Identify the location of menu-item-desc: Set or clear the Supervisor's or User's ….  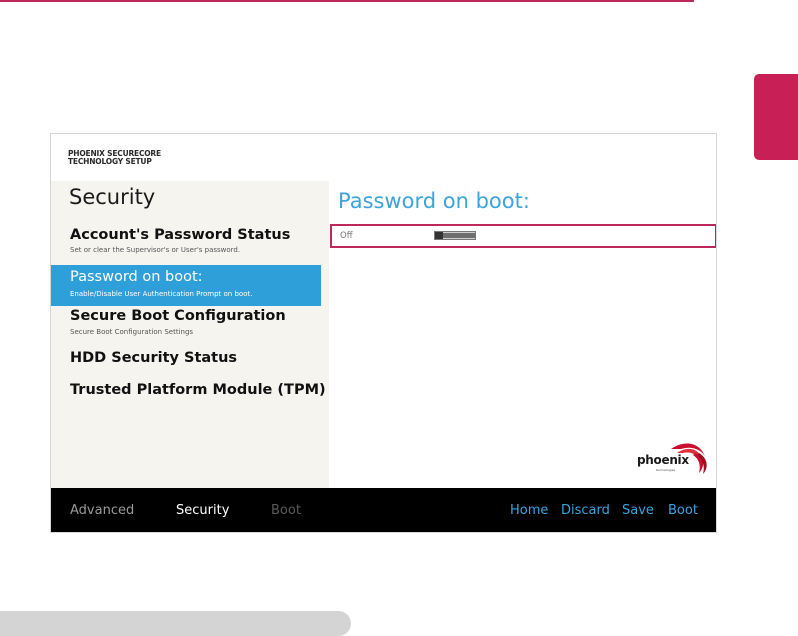
(155, 250).